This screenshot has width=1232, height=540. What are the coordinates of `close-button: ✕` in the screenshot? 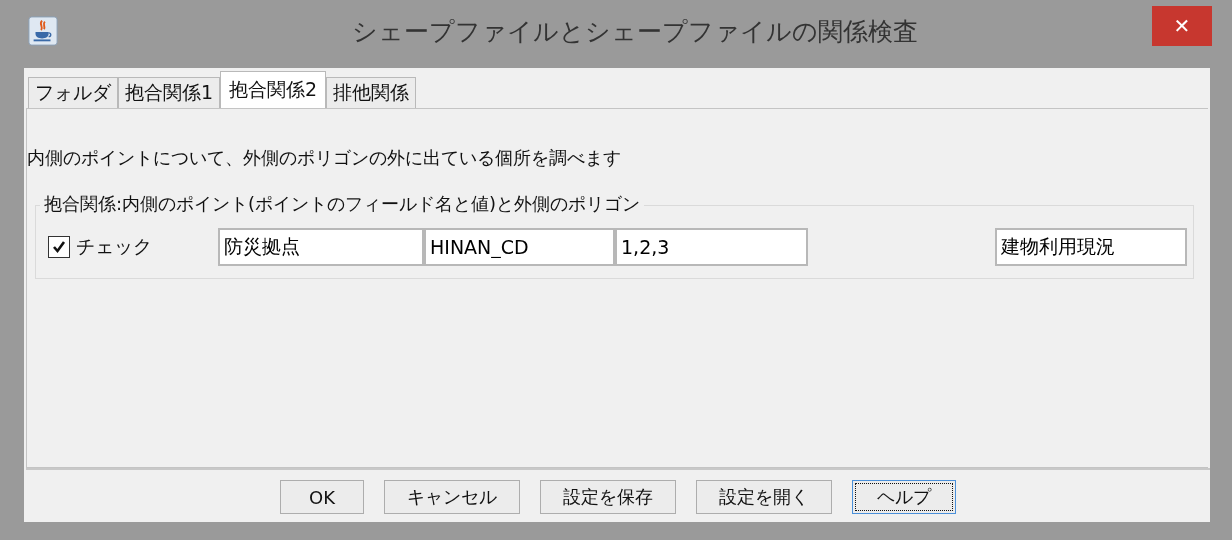 It's located at (1182, 26).